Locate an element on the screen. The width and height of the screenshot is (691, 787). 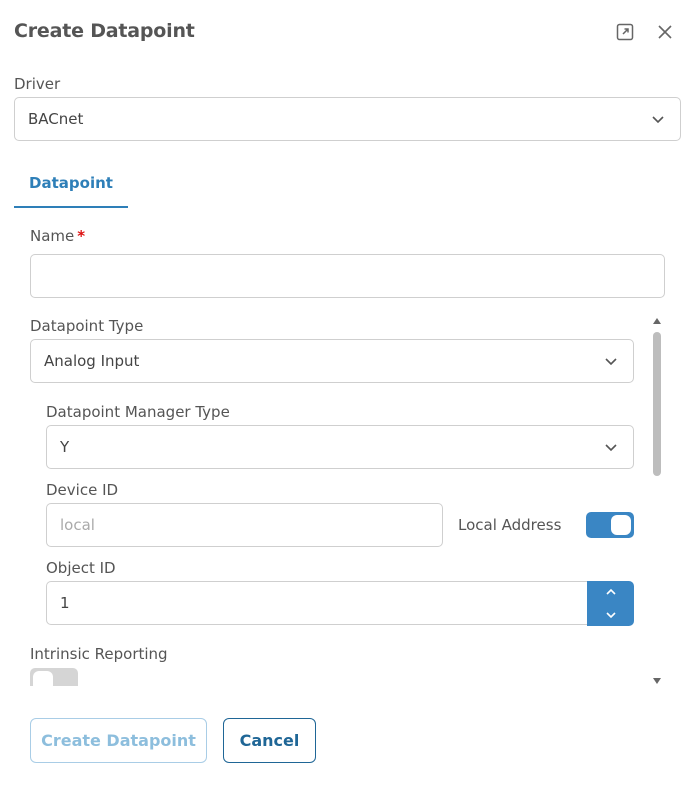
cancel-button: Cancel is located at coordinates (269, 740).